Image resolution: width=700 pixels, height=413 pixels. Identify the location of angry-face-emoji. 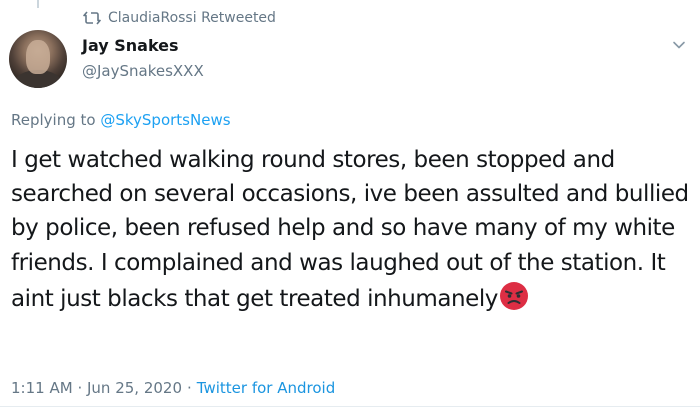
(514, 296).